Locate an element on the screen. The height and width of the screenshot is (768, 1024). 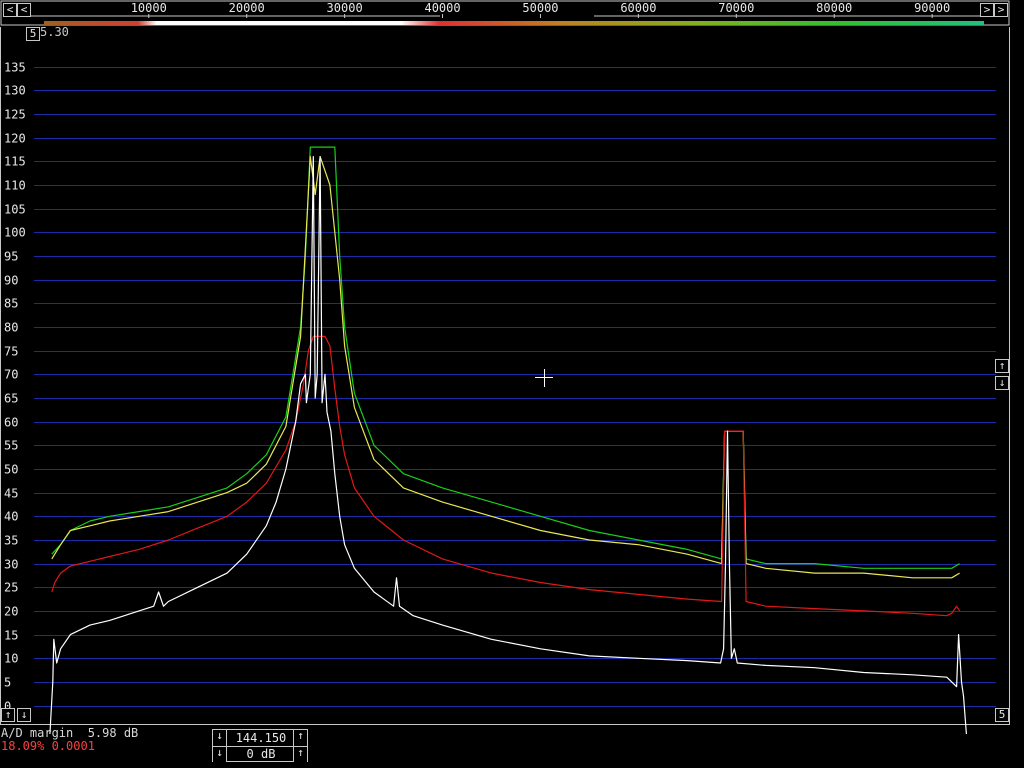
average-count-label: 5 is located at coordinates (33, 33).